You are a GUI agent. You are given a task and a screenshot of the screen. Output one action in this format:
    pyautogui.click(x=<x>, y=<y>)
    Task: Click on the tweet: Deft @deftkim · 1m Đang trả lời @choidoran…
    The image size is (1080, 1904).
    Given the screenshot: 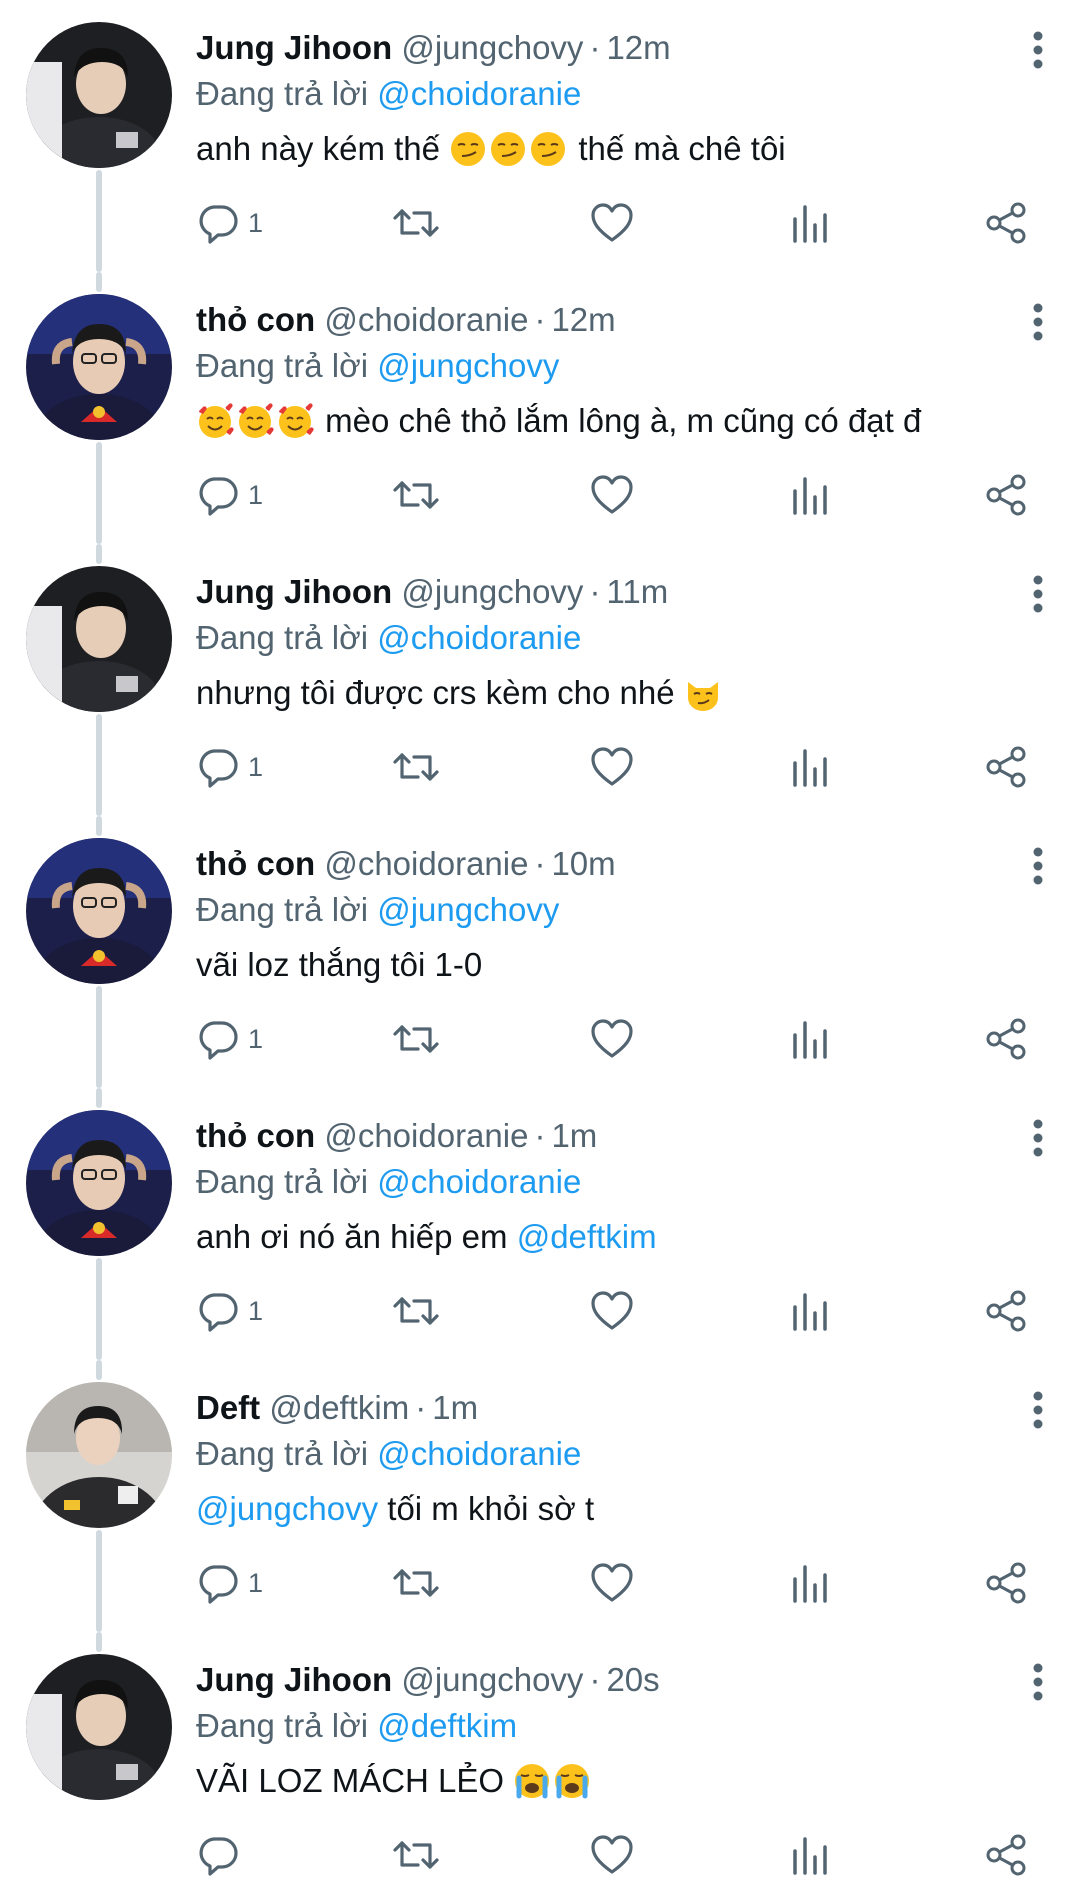 What is the action you would take?
    pyautogui.click(x=540, y=1496)
    